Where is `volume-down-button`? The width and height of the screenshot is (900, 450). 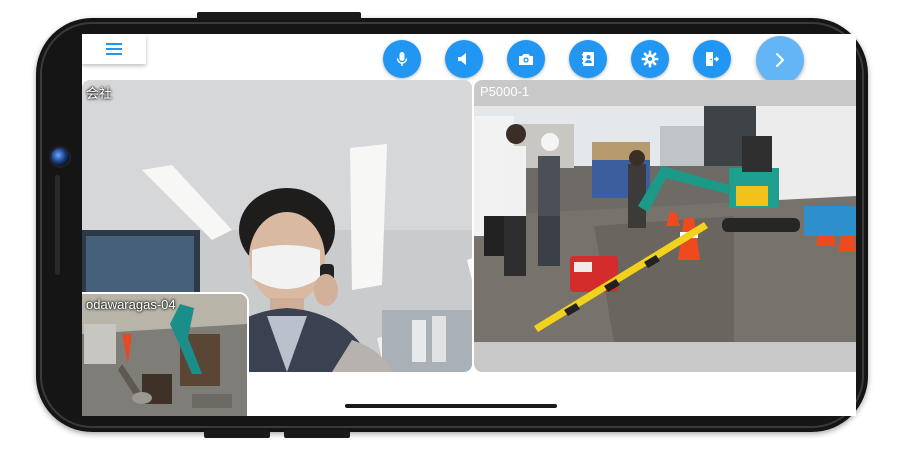
volume-down-button is located at coordinates (317, 434).